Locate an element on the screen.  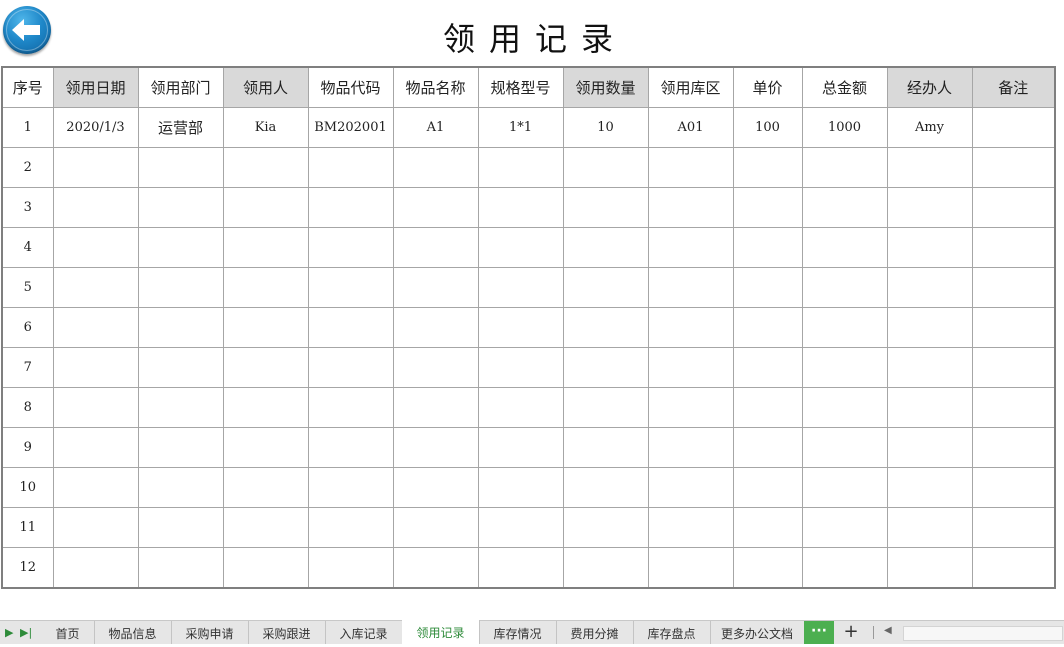
column-header: 领用日期 is located at coordinates (95, 87).